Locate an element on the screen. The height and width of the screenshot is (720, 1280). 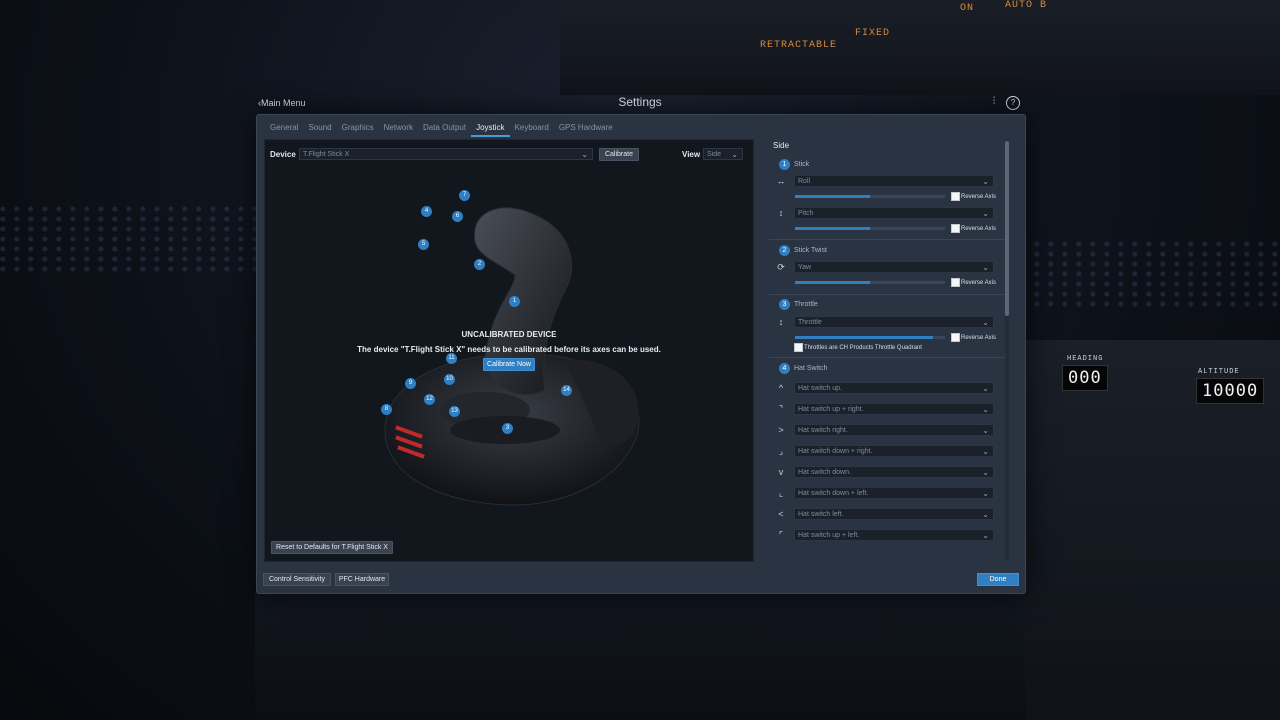
tab-joystick: Joystick is located at coordinates (490, 128).